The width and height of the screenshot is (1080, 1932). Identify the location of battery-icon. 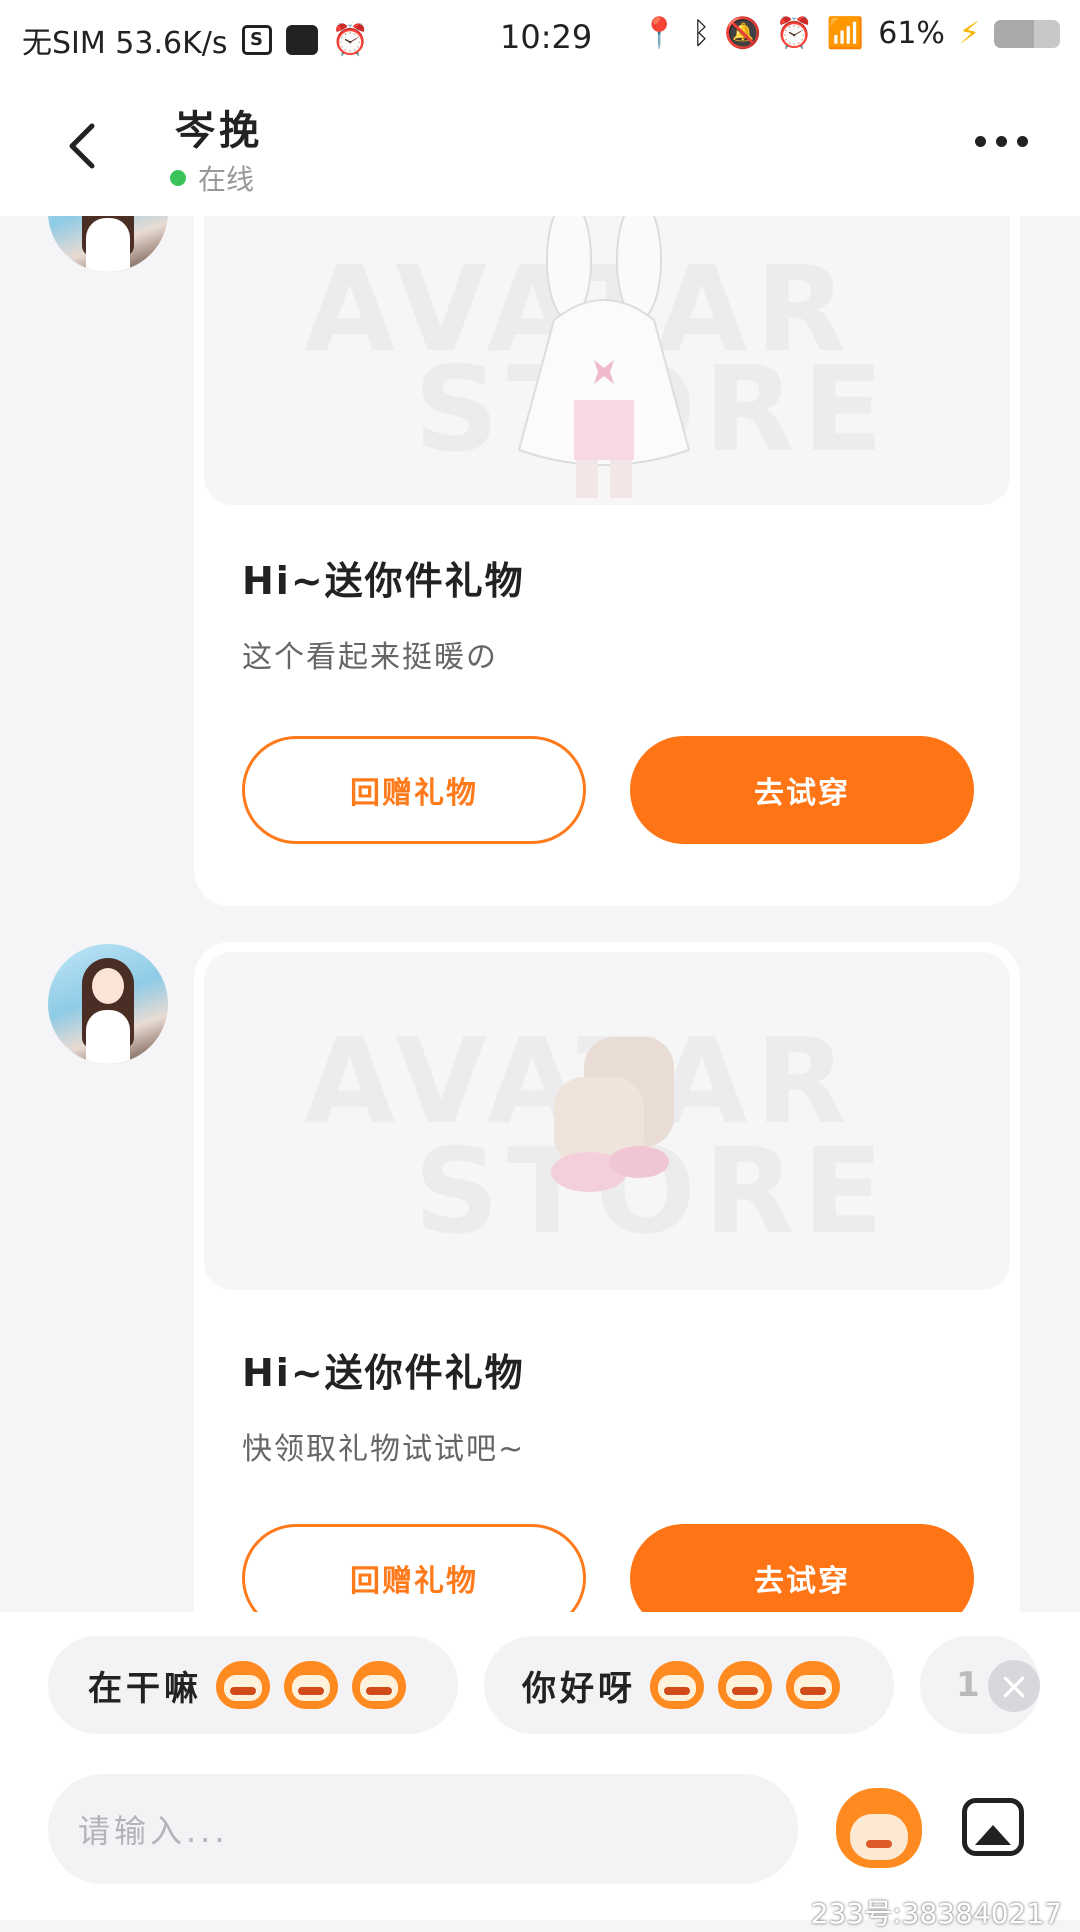
(1027, 33).